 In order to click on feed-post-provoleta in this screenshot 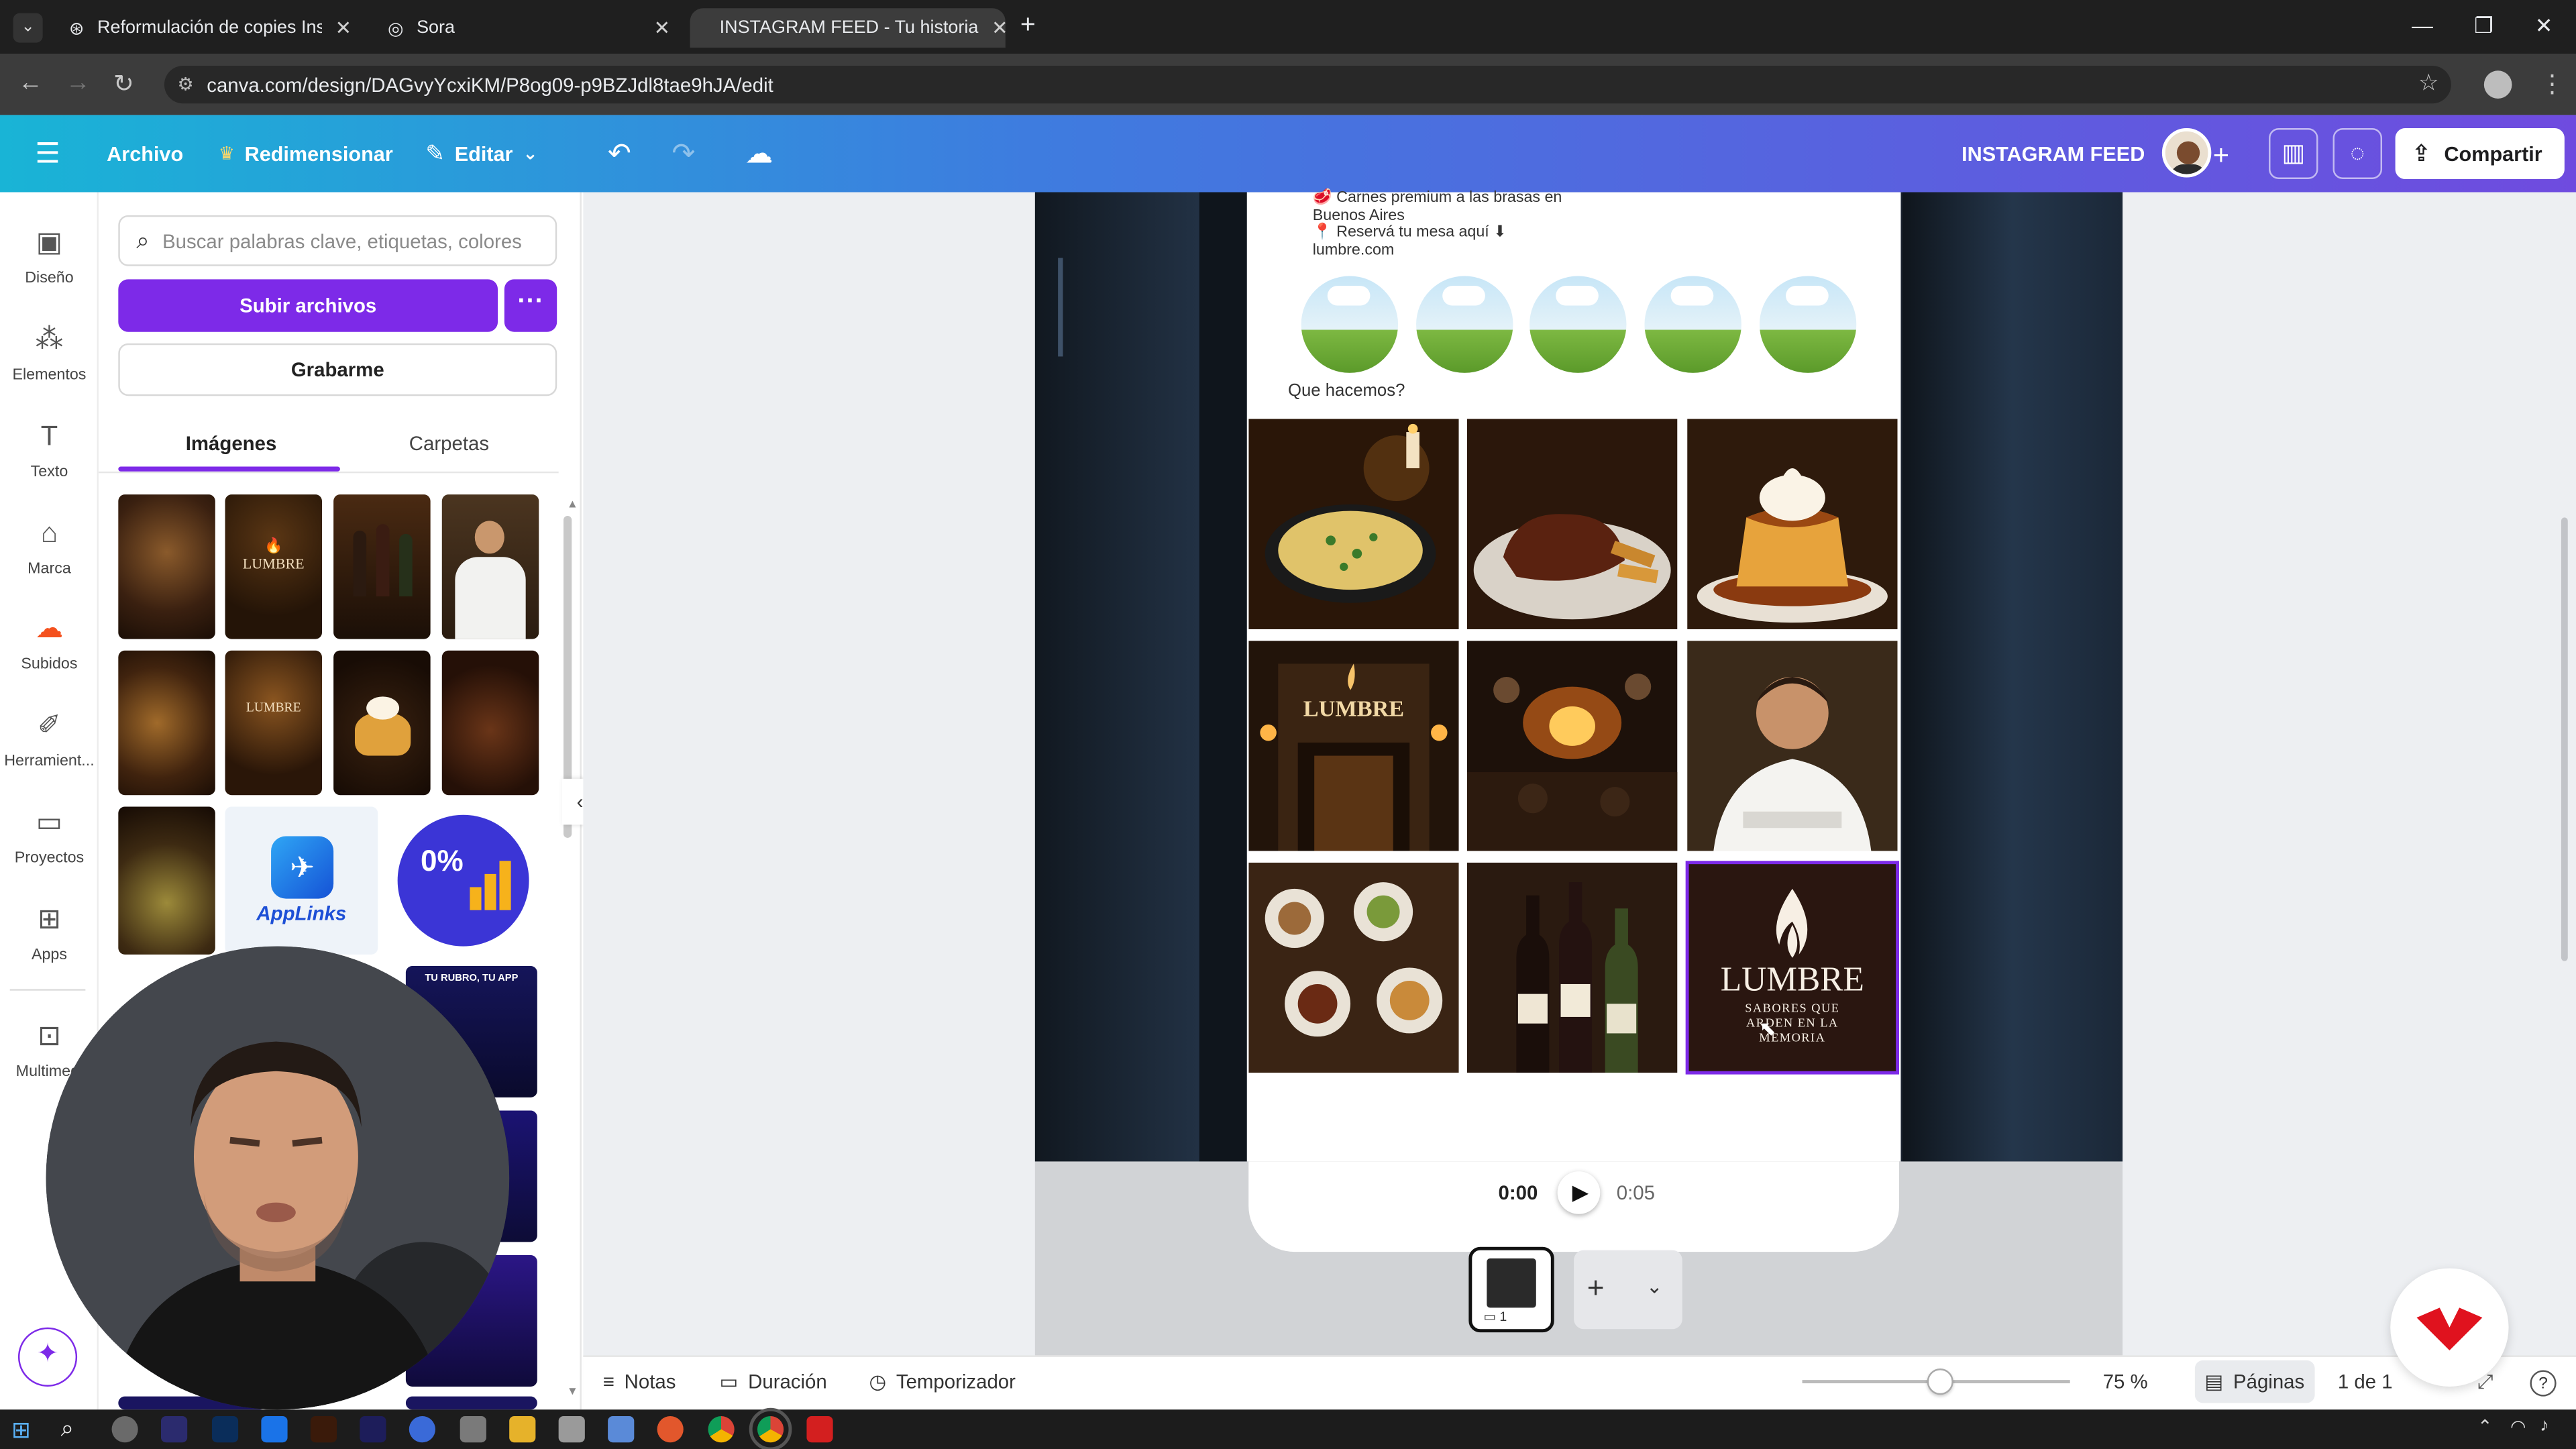, I will do `click(1353, 524)`.